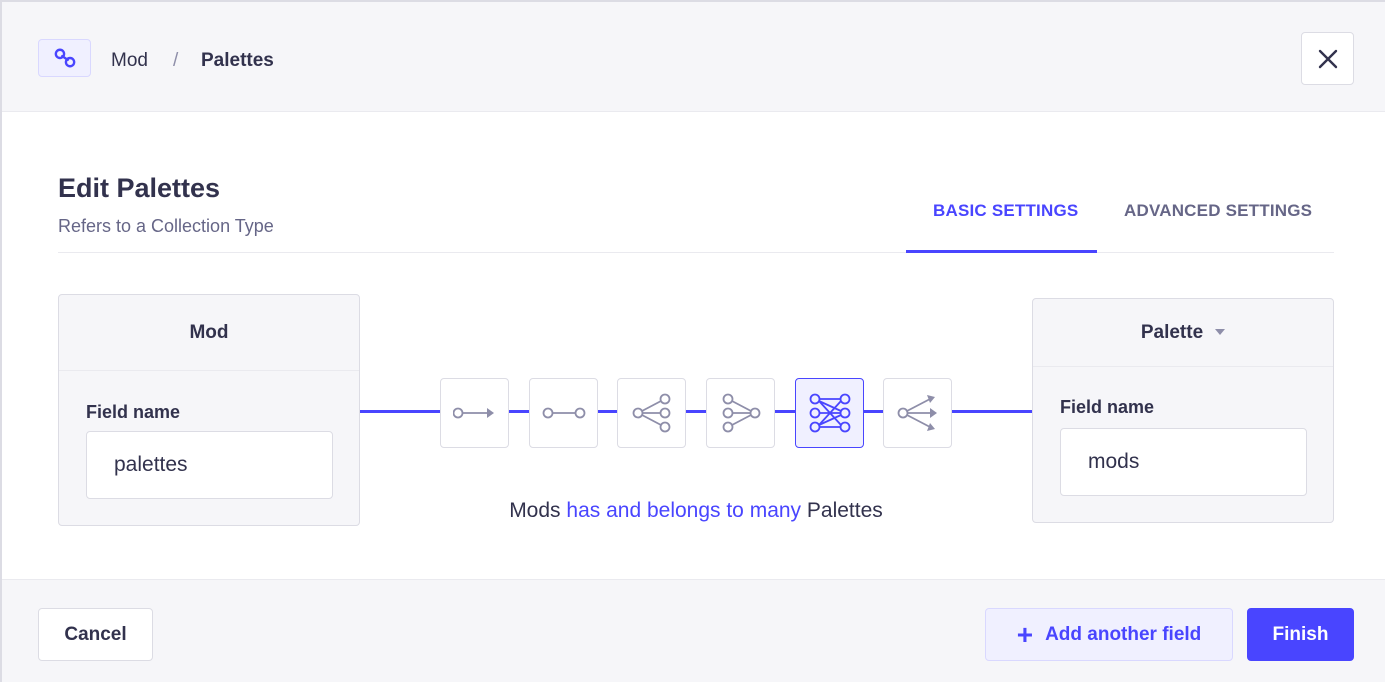 Image resolution: width=1385 pixels, height=682 pixels. Describe the element at coordinates (209, 333) in the screenshot. I see `source-collection-name: Mod` at that location.